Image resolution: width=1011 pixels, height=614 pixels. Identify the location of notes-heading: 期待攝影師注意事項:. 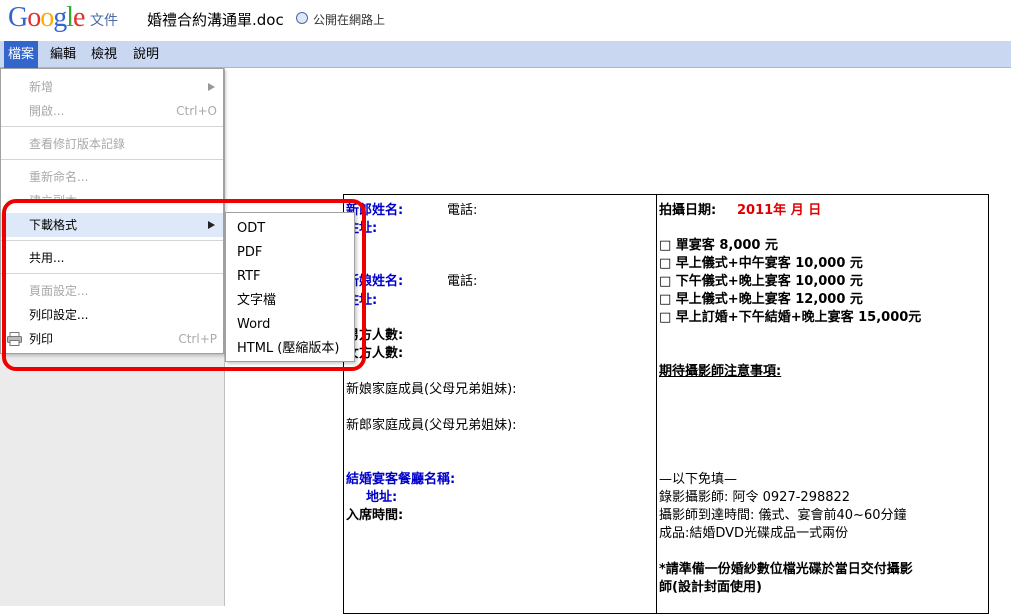
(720, 371).